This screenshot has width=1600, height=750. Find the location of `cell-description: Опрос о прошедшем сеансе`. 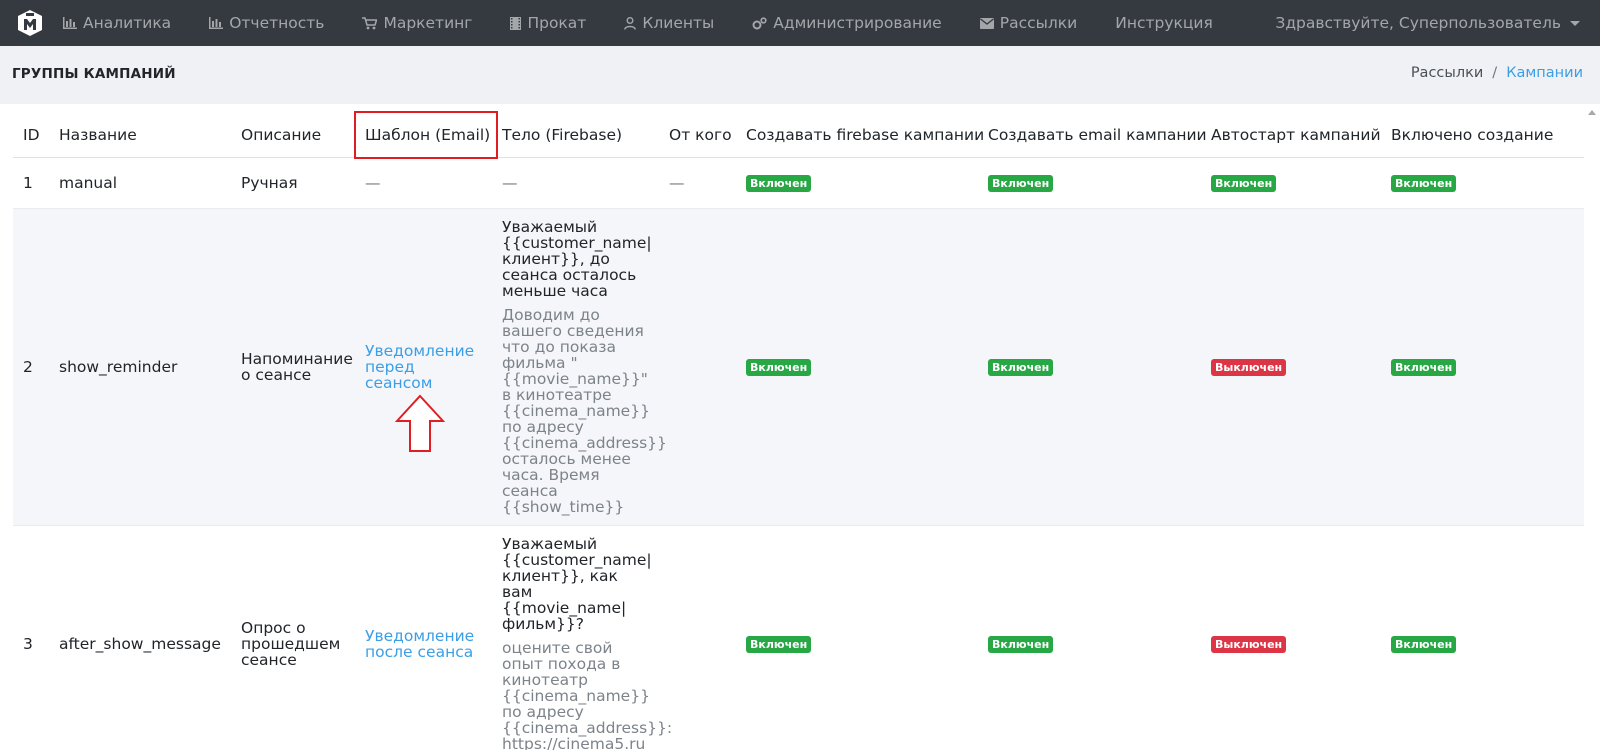

cell-description: Опрос о прошедшем сеансе is located at coordinates (293, 637).